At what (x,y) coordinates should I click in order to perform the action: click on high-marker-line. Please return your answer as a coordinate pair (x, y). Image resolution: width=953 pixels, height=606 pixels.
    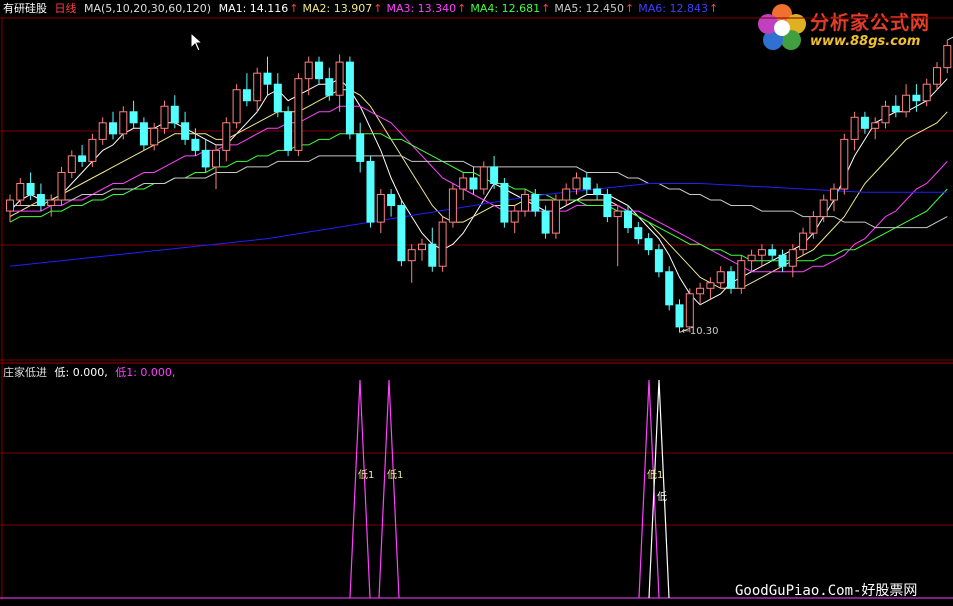
    Looking at the image, I should click on (950, 38).